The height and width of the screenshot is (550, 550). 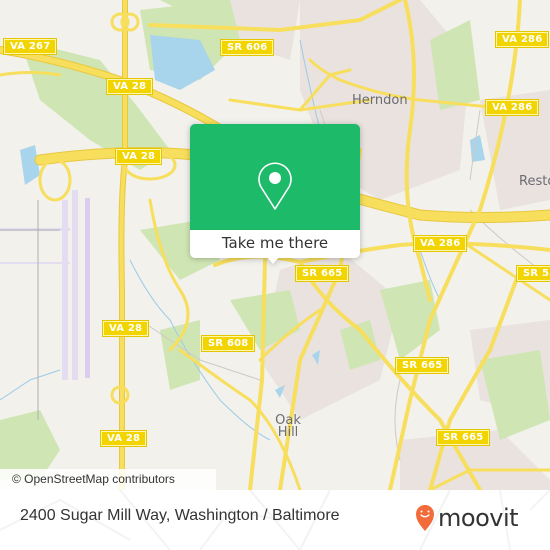 What do you see at coordinates (228, 343) in the screenshot?
I see `road-shield-sr608: SR 608` at bounding box center [228, 343].